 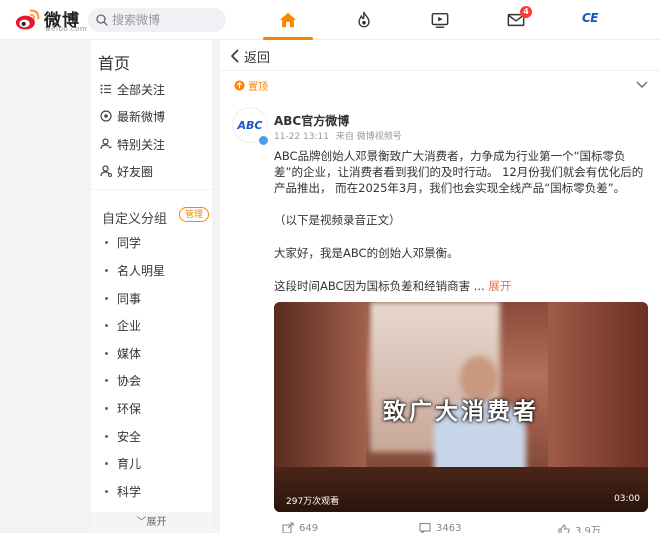 I want to click on weibo-logo-icon, so click(x=27, y=19).